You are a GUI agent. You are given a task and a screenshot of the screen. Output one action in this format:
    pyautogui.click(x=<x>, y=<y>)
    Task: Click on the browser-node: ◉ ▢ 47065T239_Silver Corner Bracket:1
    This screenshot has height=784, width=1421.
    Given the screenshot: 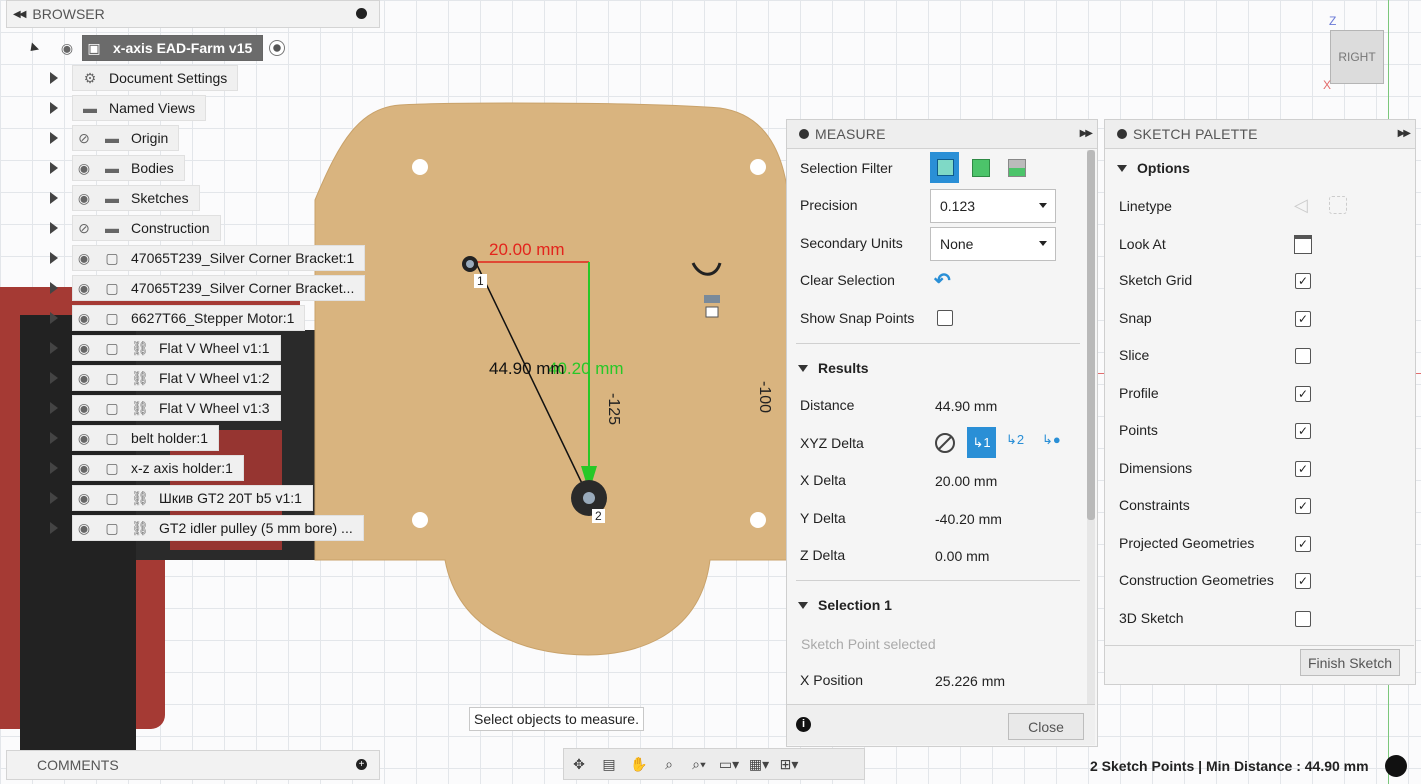 What is the action you would take?
    pyautogui.click(x=219, y=258)
    